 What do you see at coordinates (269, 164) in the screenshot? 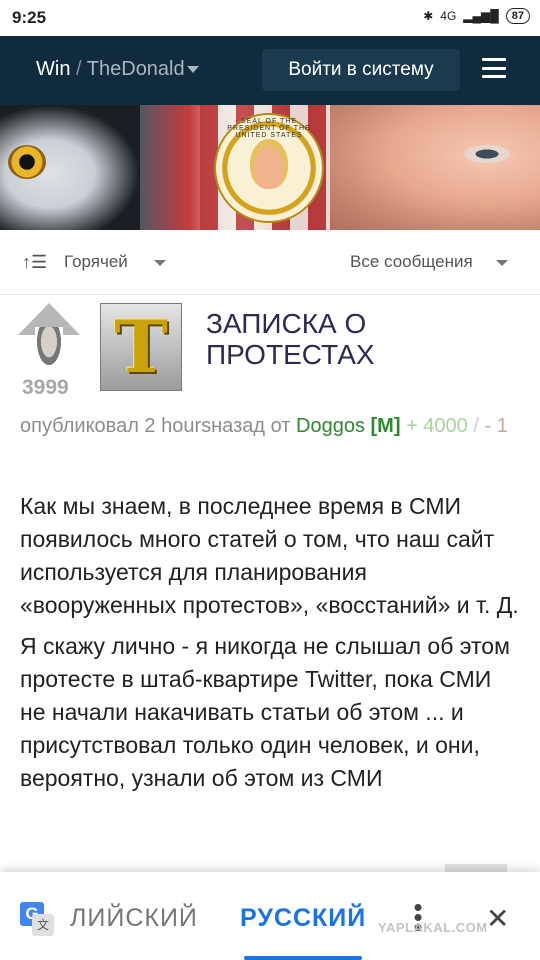
I see `seal-portrait` at bounding box center [269, 164].